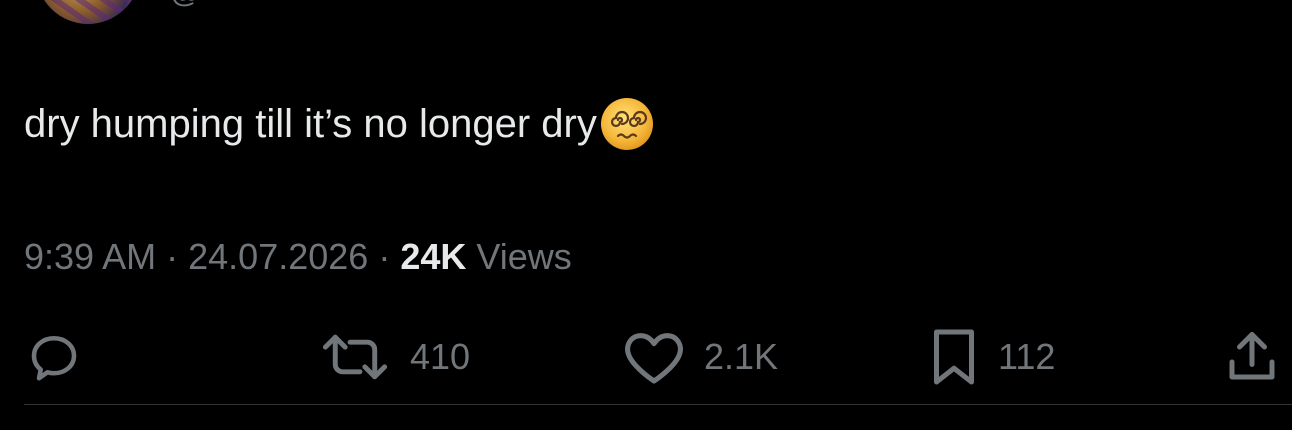 The height and width of the screenshot is (430, 1292). What do you see at coordinates (627, 124) in the screenshot?
I see `spiral-eyes-emoji-icon` at bounding box center [627, 124].